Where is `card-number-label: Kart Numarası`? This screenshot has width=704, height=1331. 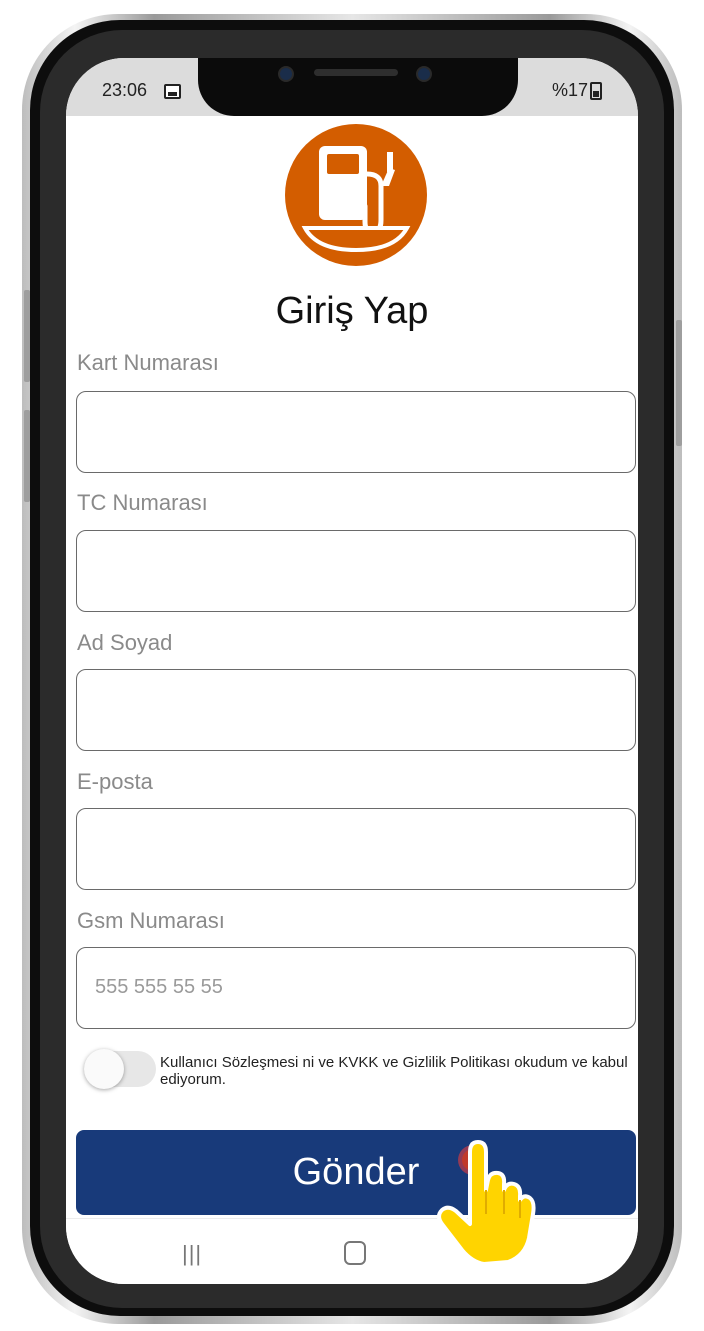
card-number-label: Kart Numarası is located at coordinates (148, 362).